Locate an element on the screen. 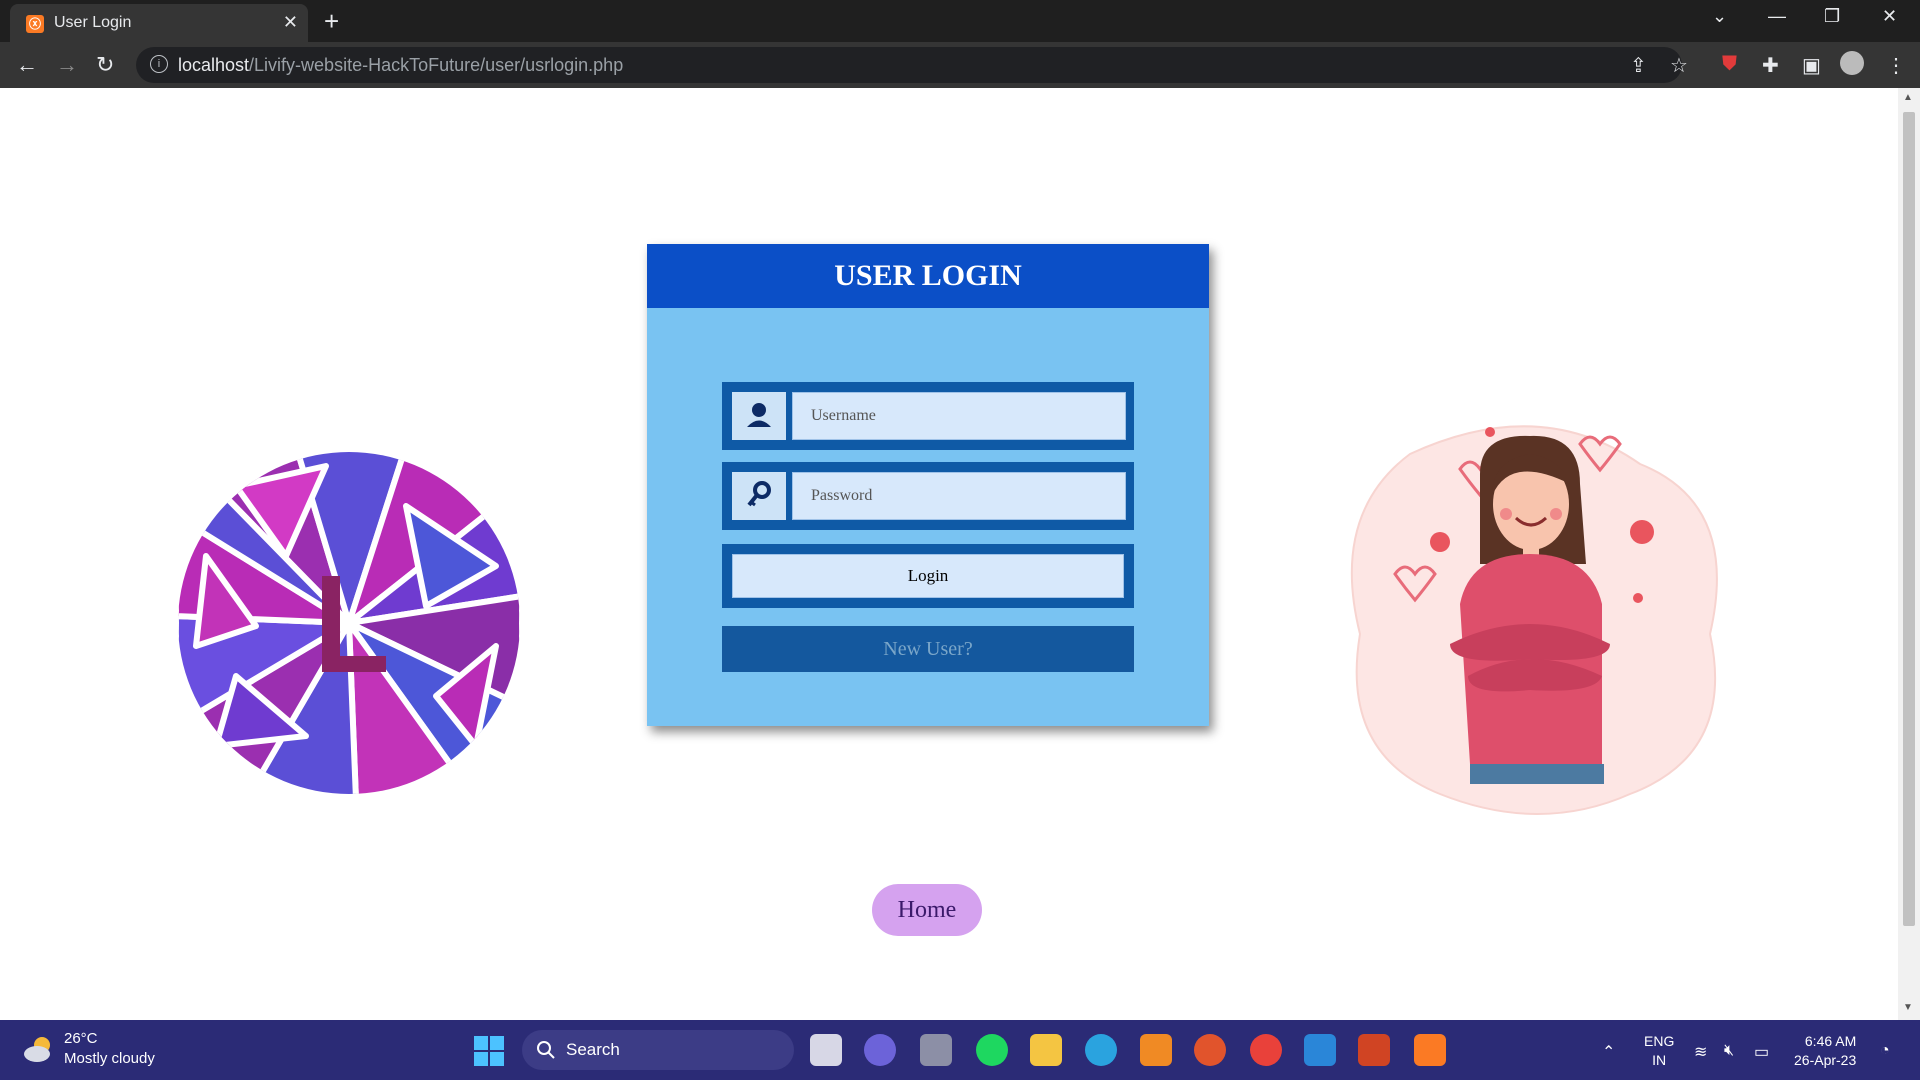  lang-bottom: IN is located at coordinates (1659, 1060).